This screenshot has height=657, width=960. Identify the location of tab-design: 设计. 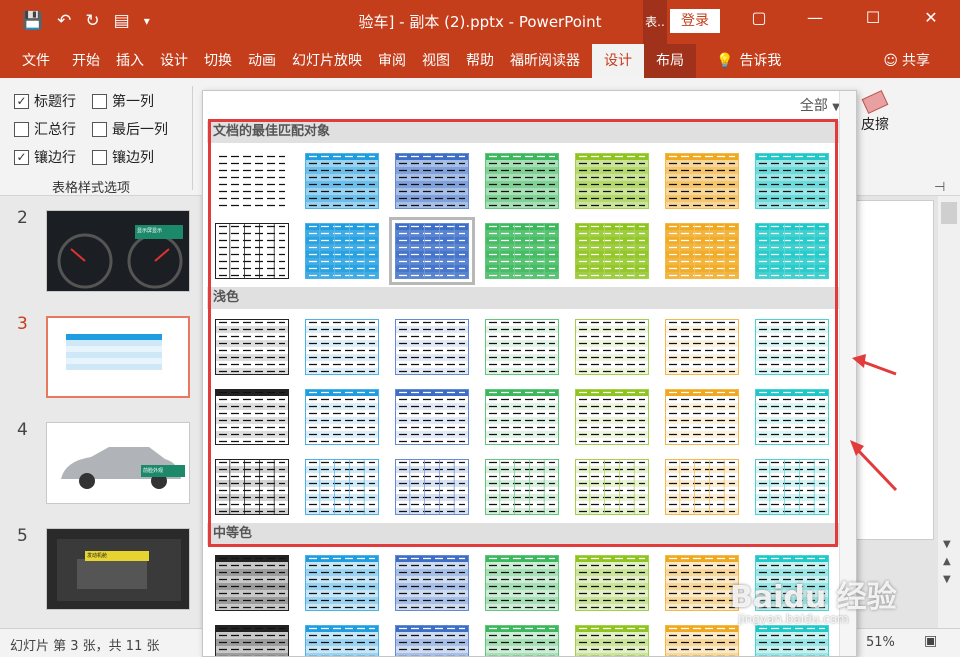
(174, 61).